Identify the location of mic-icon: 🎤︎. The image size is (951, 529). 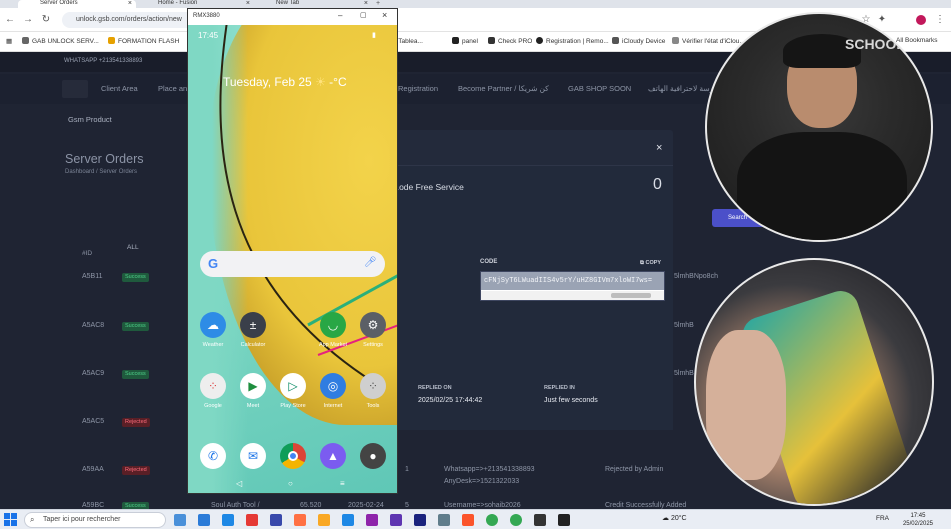
(370, 262).